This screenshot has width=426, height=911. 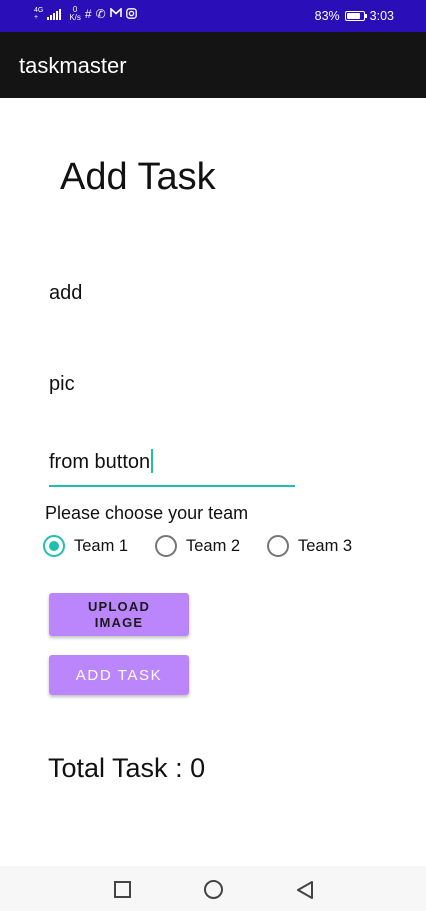 What do you see at coordinates (119, 675) in the screenshot?
I see `add-task-button: ADD TASK` at bounding box center [119, 675].